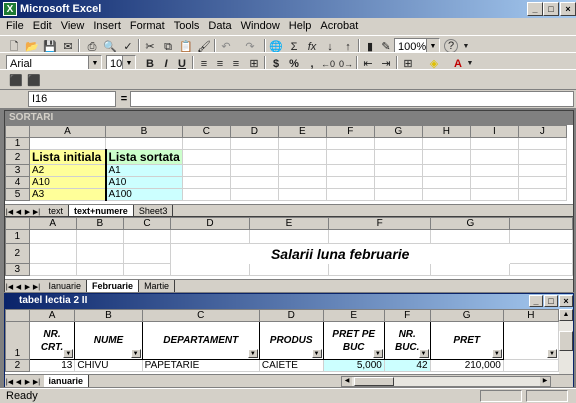 Image resolution: width=576 pixels, height=403 pixels. Describe the element at coordinates (71, 25) in the screenshot. I see `menu-view: View` at that location.